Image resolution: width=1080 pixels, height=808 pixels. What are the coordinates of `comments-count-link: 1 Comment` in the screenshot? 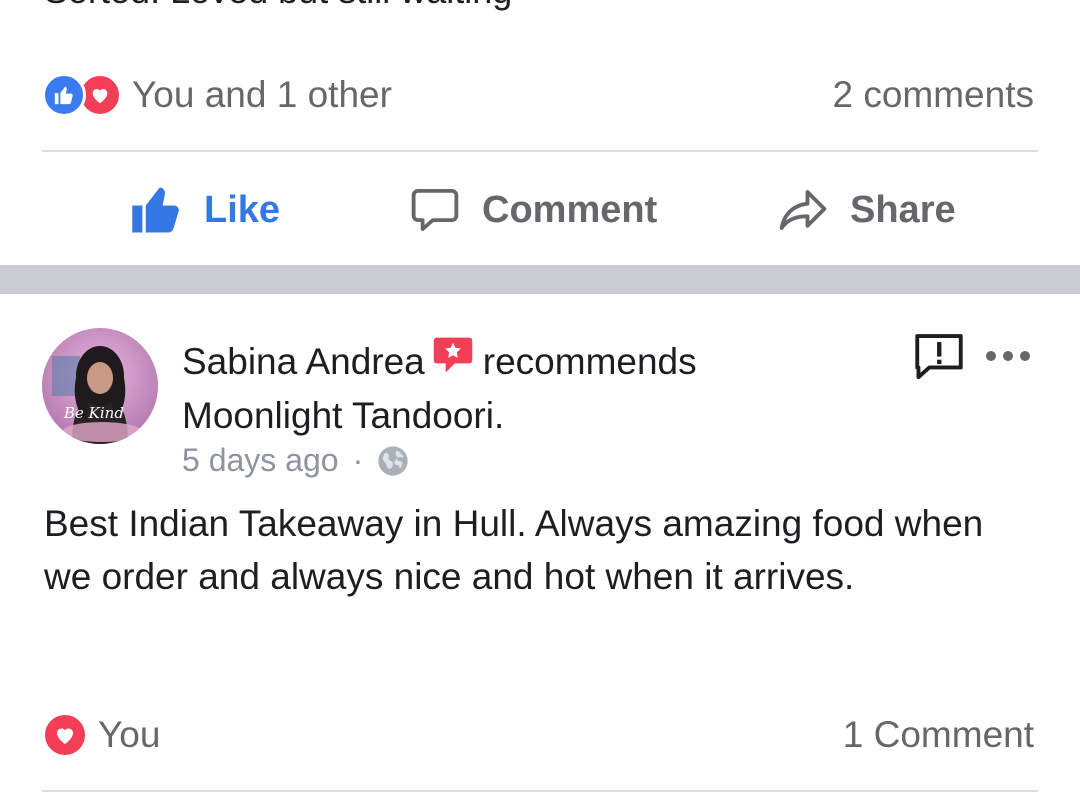 It's located at (938, 735).